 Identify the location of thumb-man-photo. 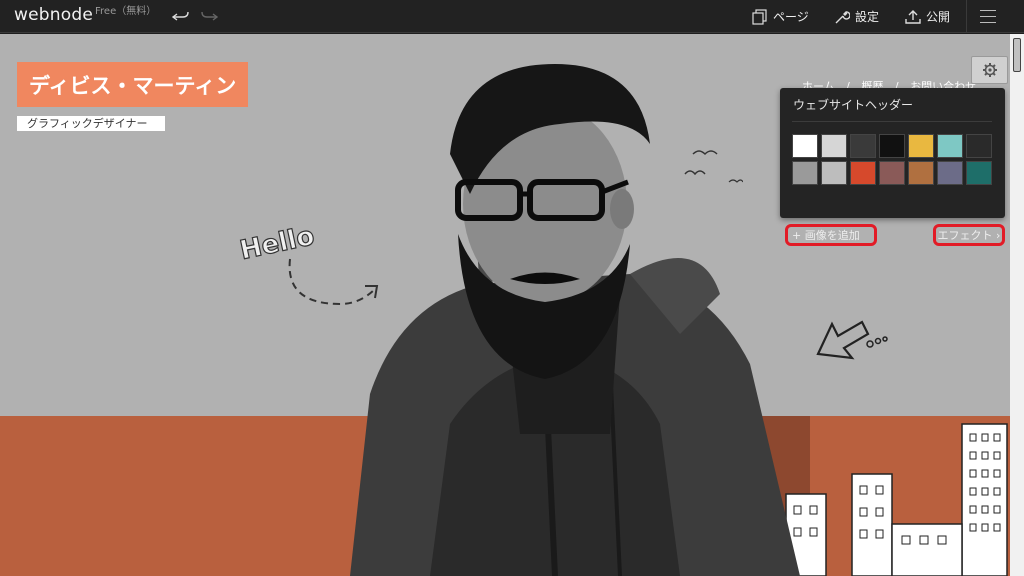
(805, 173).